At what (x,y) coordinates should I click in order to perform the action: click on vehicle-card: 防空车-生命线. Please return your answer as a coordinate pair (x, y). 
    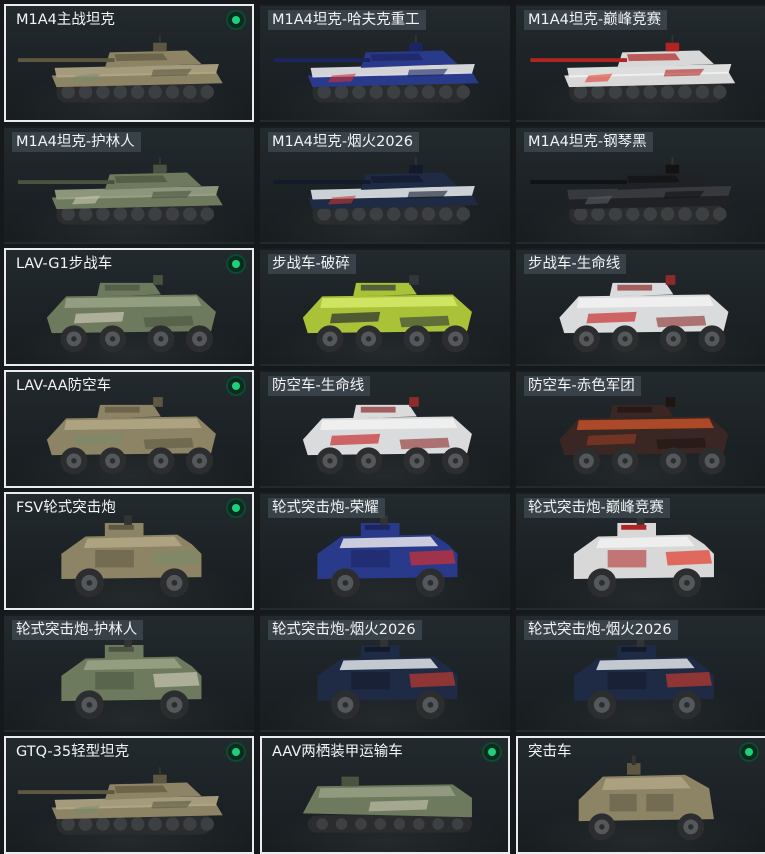
    Looking at the image, I should click on (385, 429).